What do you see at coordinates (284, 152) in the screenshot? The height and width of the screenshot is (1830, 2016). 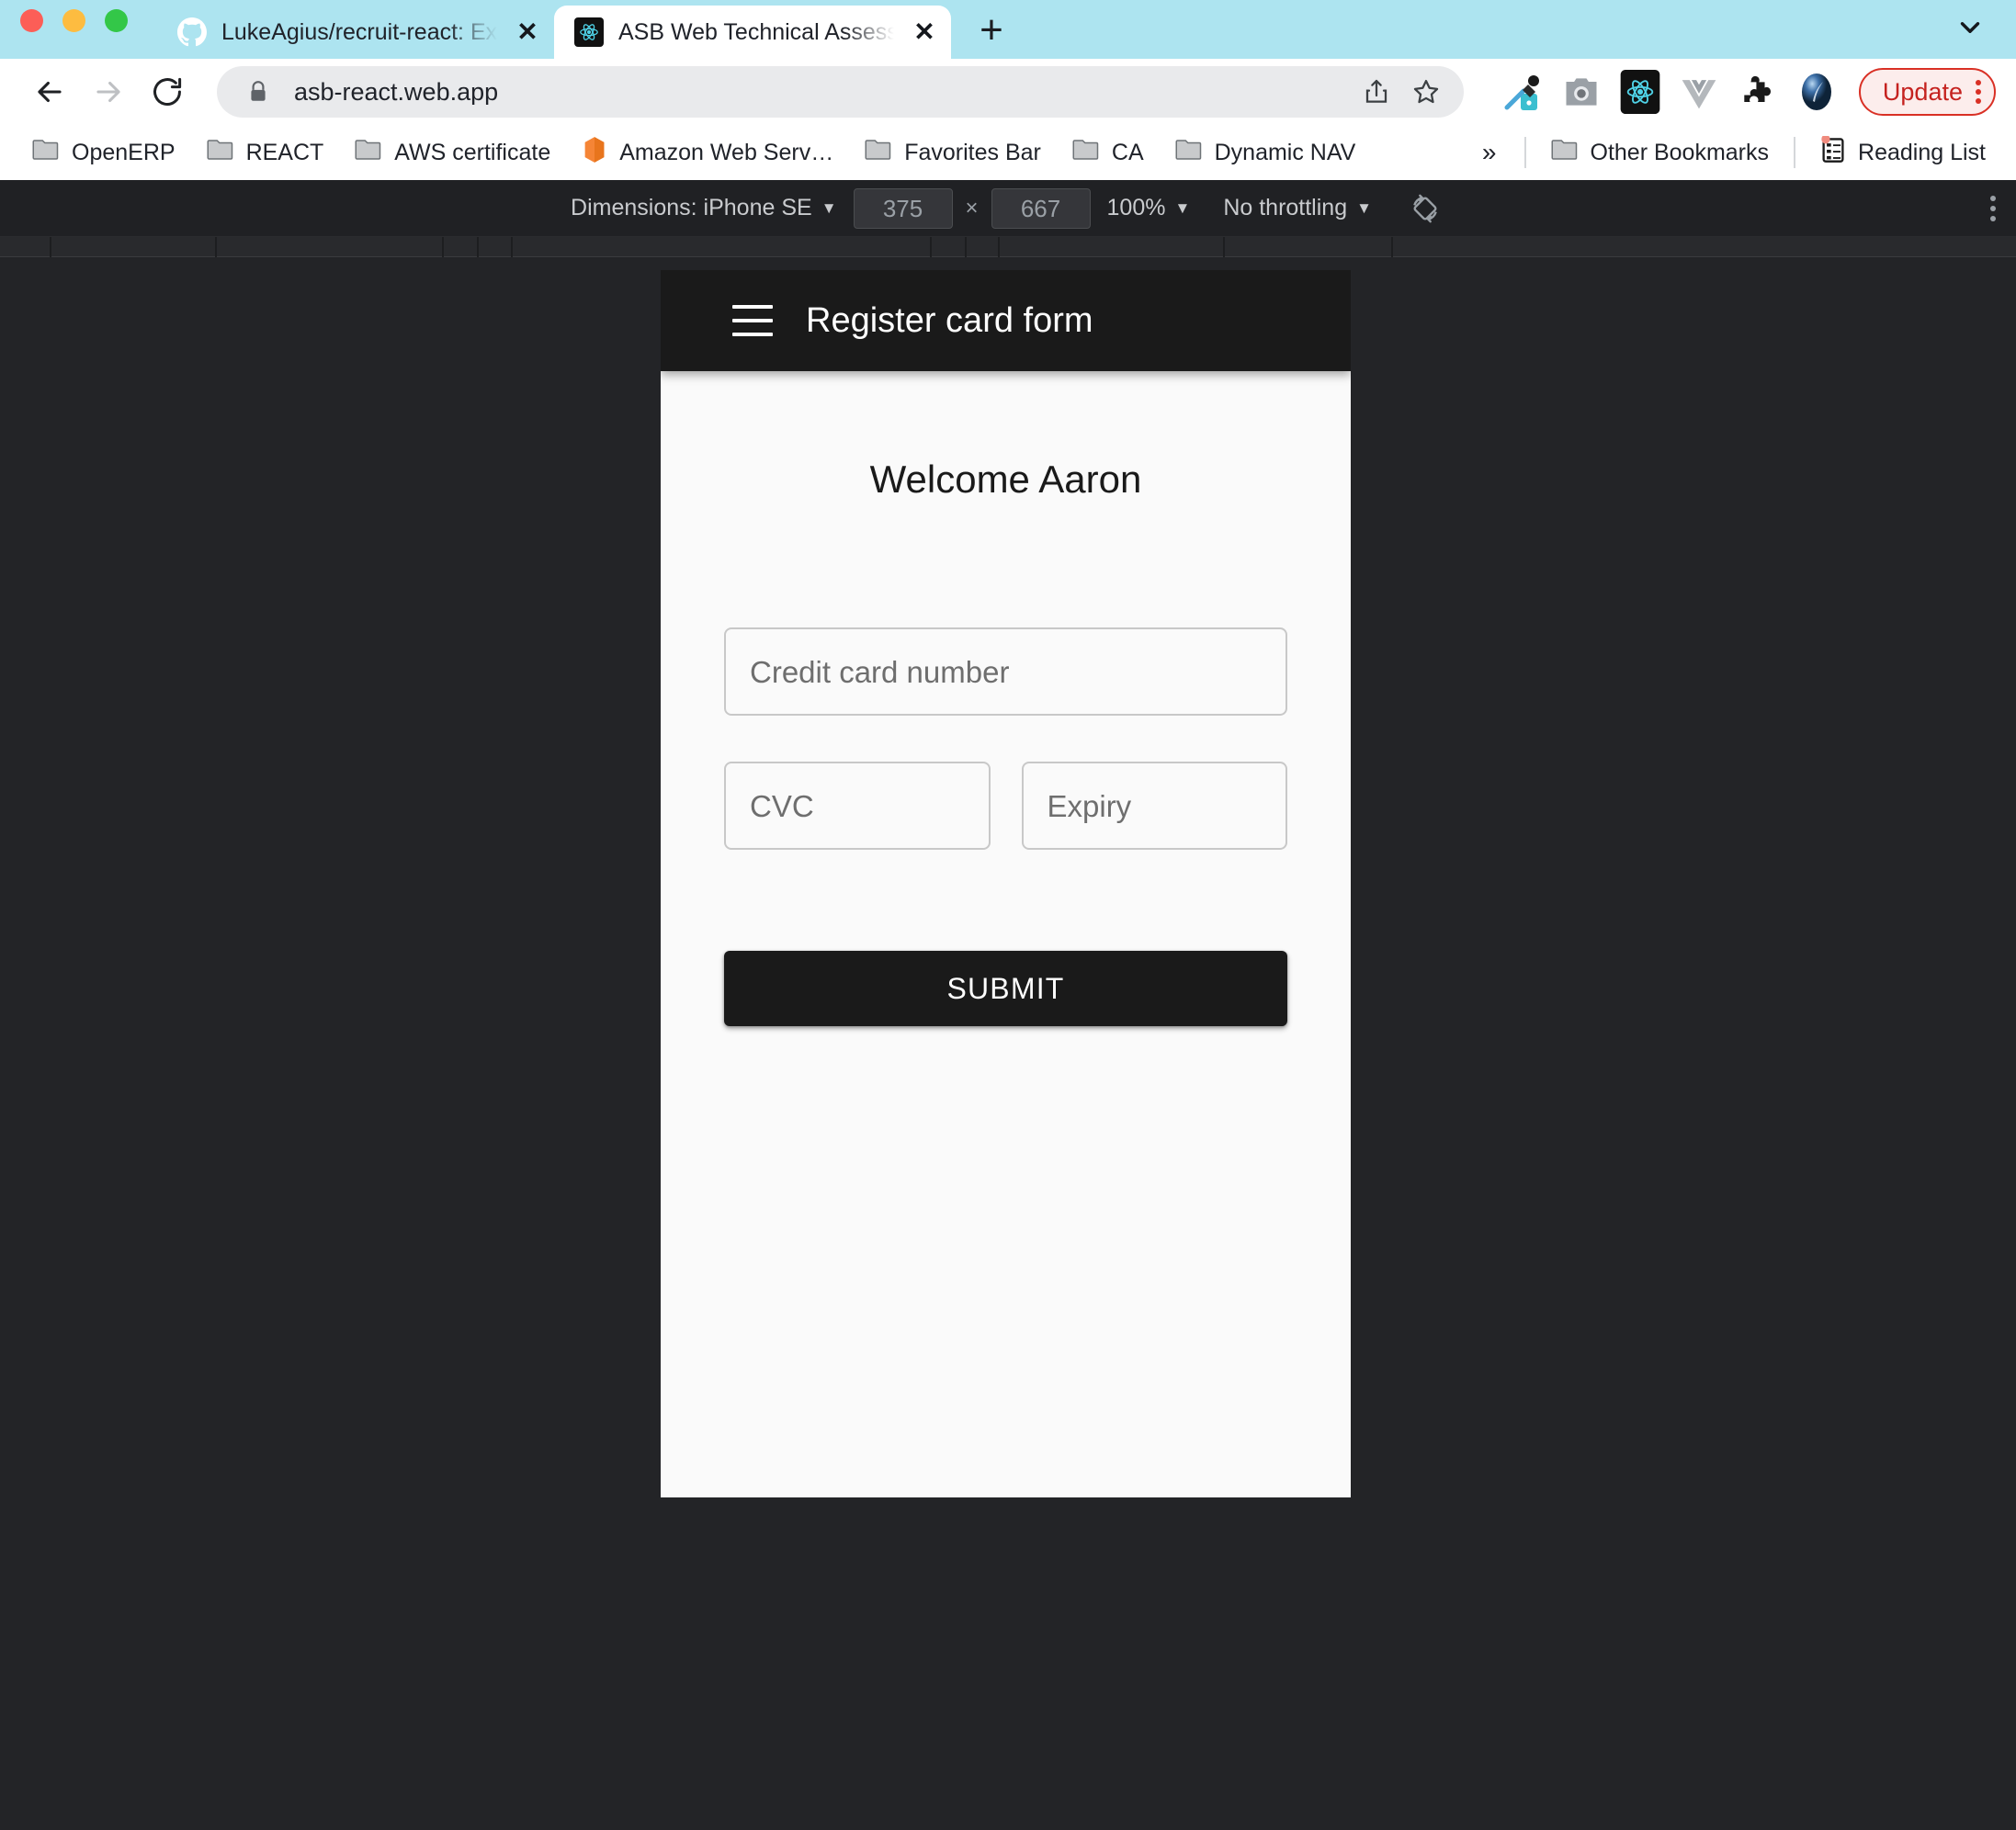 I see `bookmark-label: REACT` at bounding box center [284, 152].